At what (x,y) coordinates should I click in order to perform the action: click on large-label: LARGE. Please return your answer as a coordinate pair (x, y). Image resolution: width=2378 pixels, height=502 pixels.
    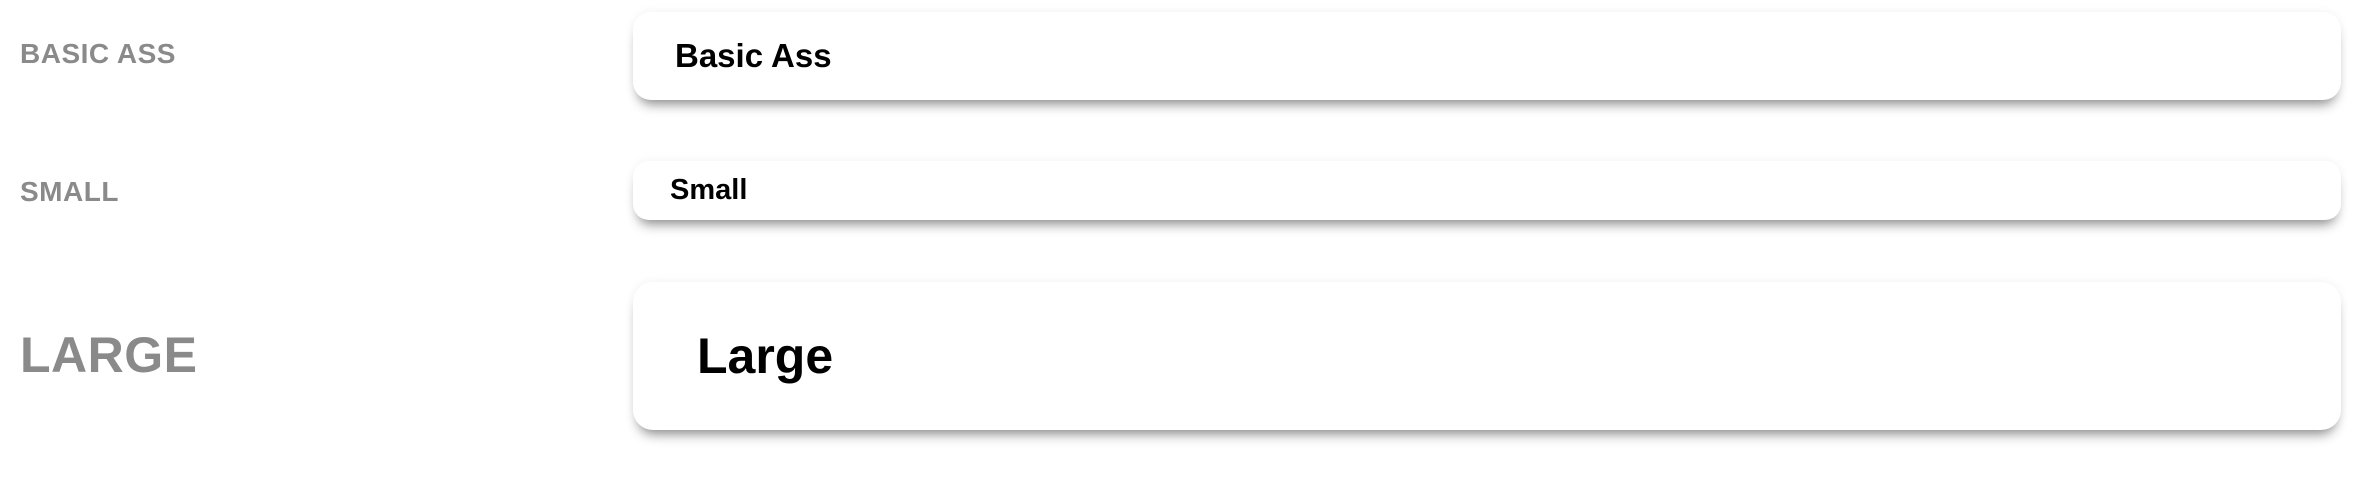
    Looking at the image, I should click on (109, 355).